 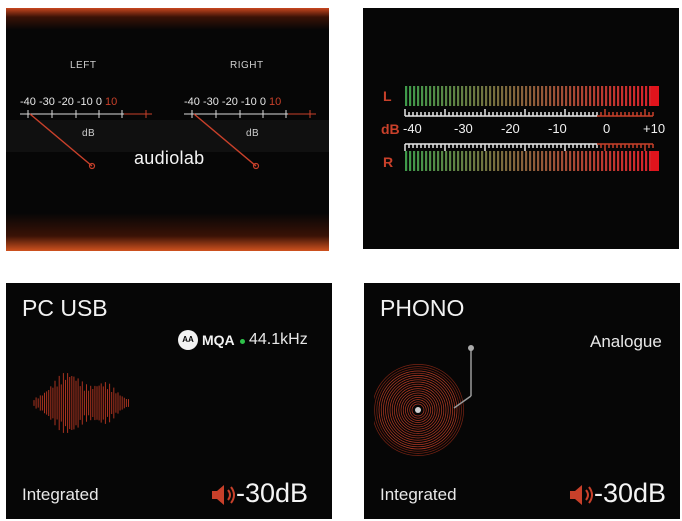 What do you see at coordinates (422, 308) in the screenshot?
I see `input-title: PHONO` at bounding box center [422, 308].